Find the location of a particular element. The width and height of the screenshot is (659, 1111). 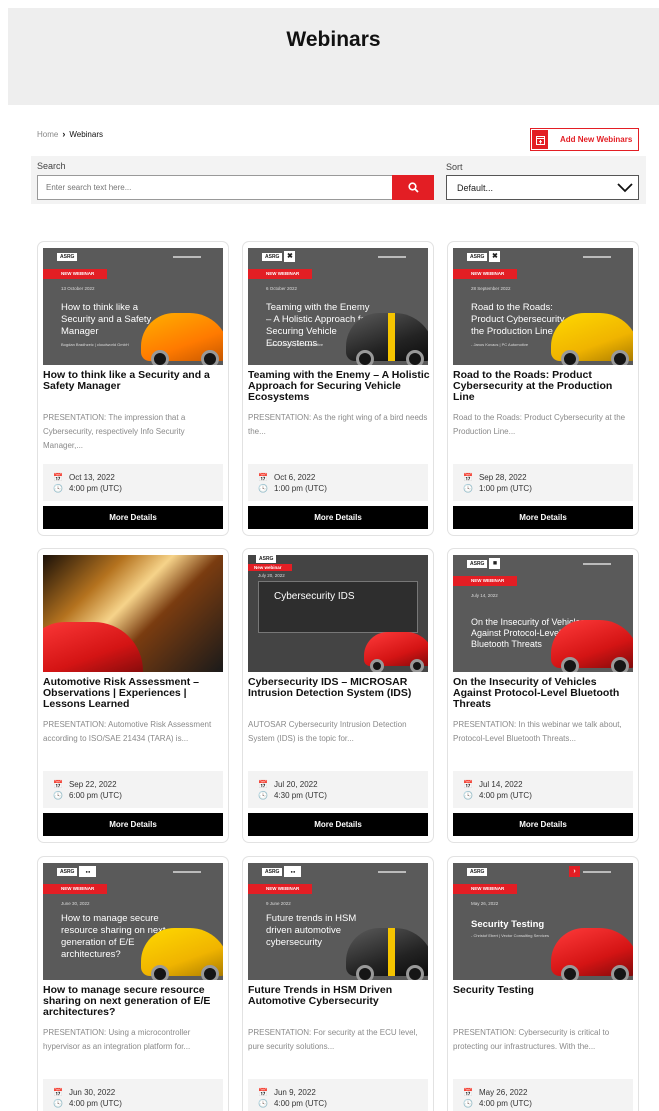

partner-logo-icon: ✖ is located at coordinates (495, 256).